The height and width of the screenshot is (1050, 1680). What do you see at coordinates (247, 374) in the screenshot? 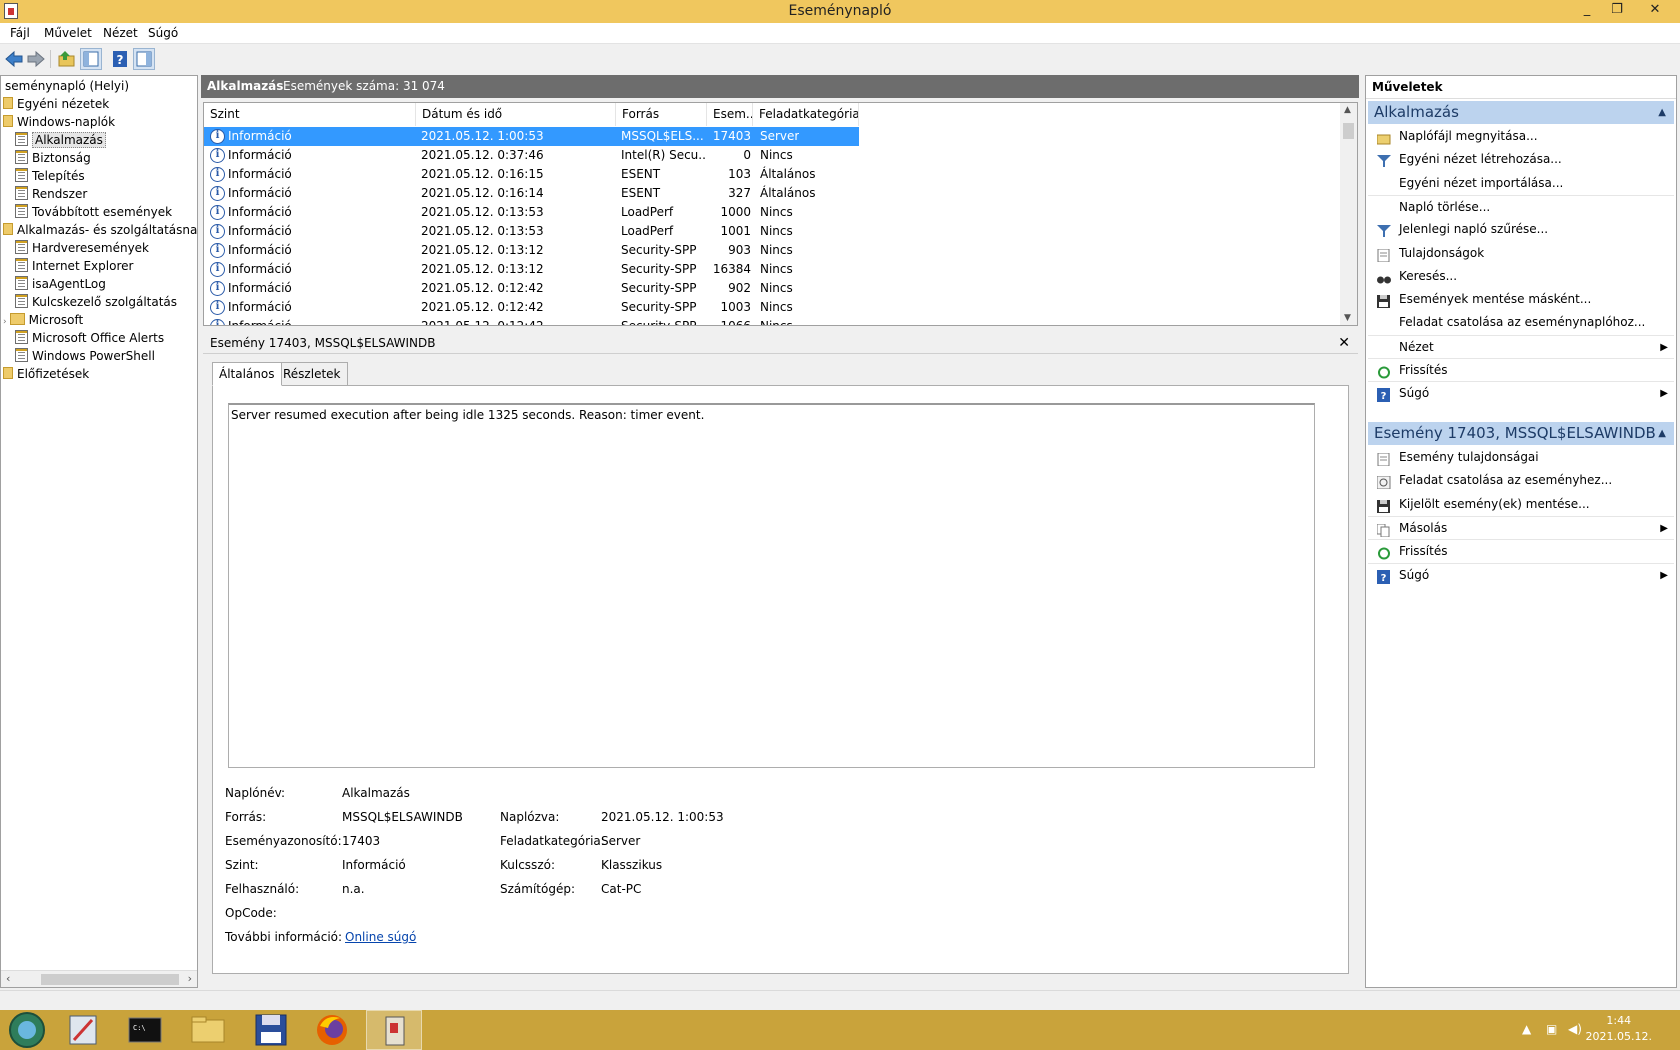
I see `tab-general: Általános` at bounding box center [247, 374].